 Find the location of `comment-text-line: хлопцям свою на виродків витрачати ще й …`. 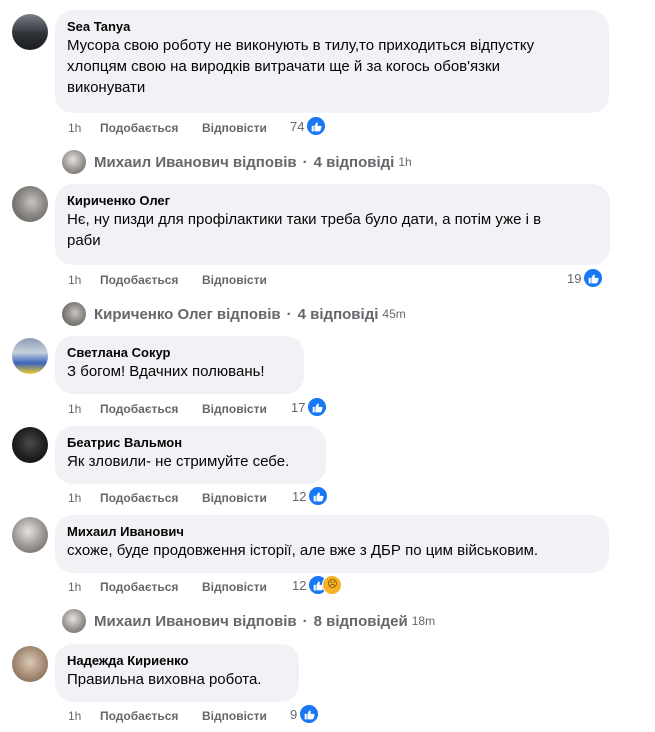

comment-text-line: хлопцям свою на виродків витрачати ще й … is located at coordinates (283, 66).